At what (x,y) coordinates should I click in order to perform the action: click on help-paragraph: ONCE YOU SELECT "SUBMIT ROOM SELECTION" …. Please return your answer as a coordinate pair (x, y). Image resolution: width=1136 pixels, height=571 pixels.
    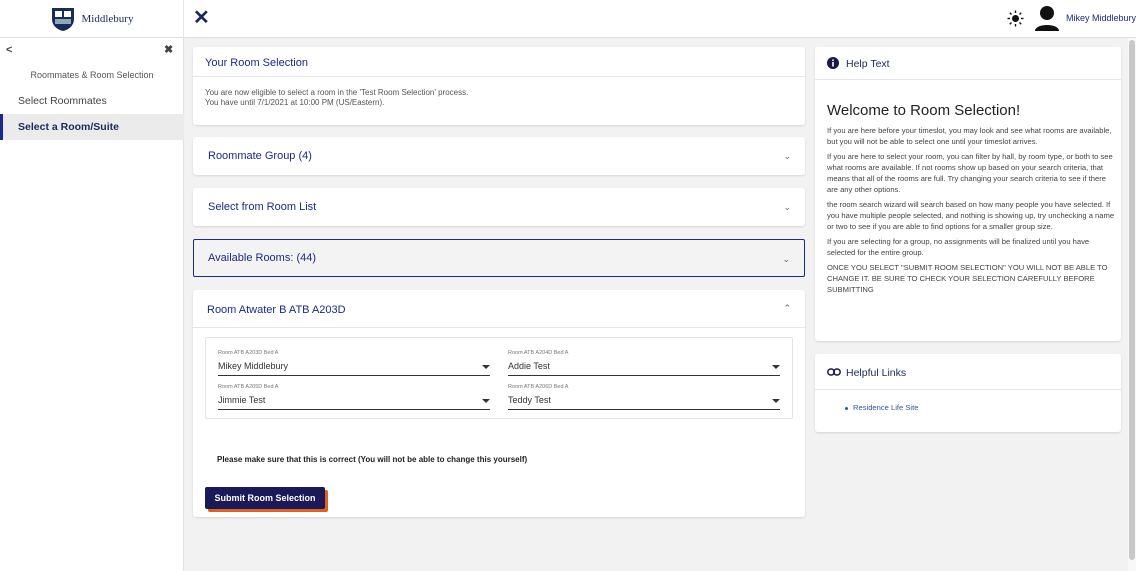
    Looking at the image, I should click on (967, 278).